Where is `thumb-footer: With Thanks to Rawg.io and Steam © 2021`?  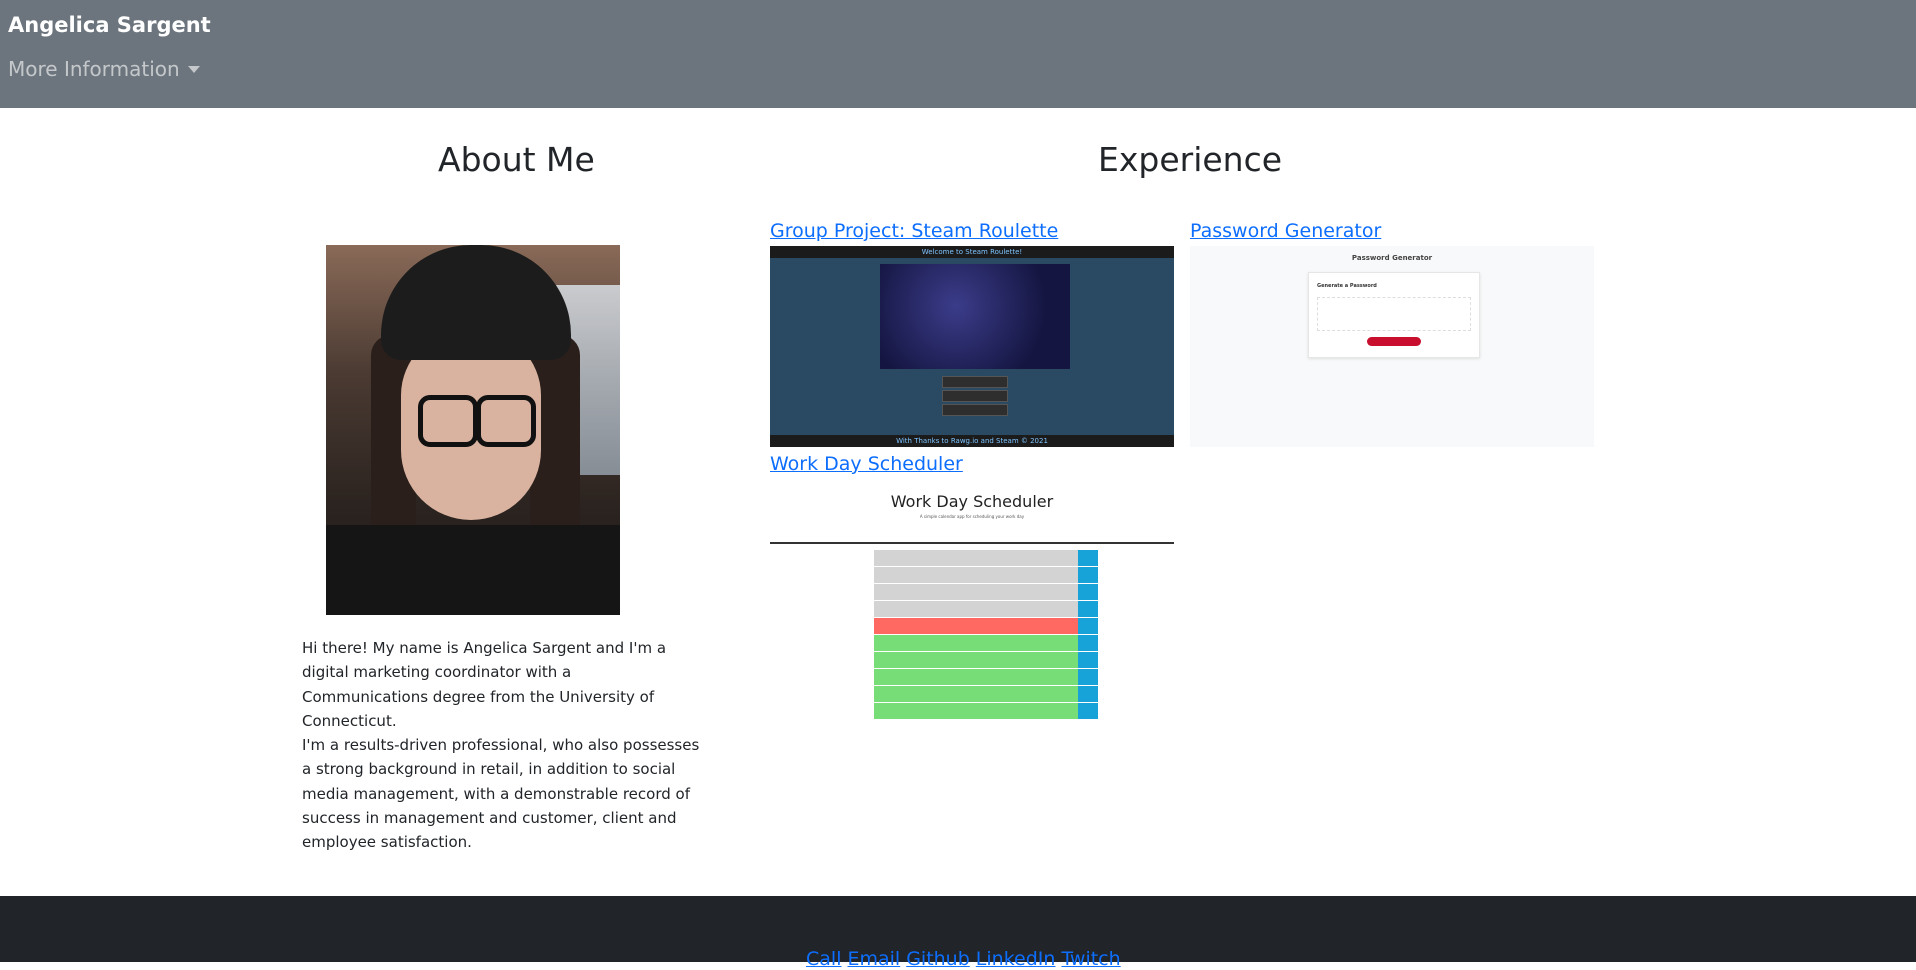
thumb-footer: With Thanks to Rawg.io and Steam © 2021 is located at coordinates (972, 441).